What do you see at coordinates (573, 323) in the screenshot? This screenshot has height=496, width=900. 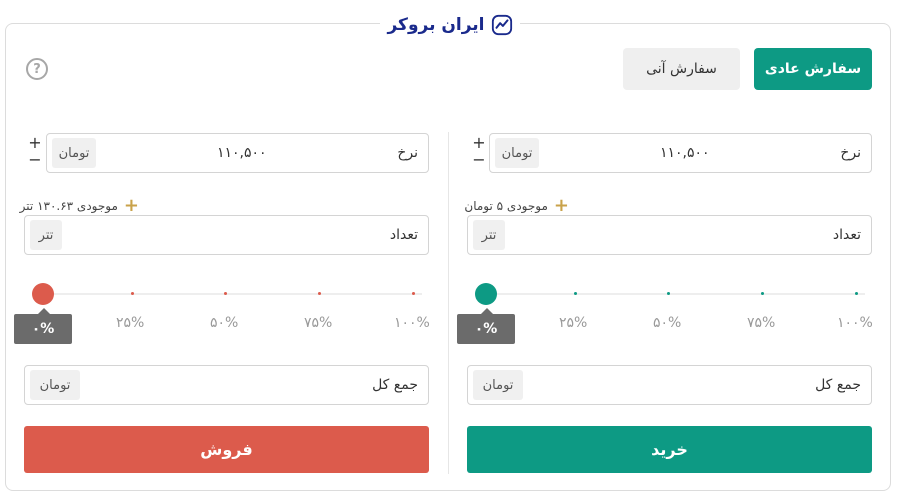 I see `buy-mark-25: ۲۵%` at bounding box center [573, 323].